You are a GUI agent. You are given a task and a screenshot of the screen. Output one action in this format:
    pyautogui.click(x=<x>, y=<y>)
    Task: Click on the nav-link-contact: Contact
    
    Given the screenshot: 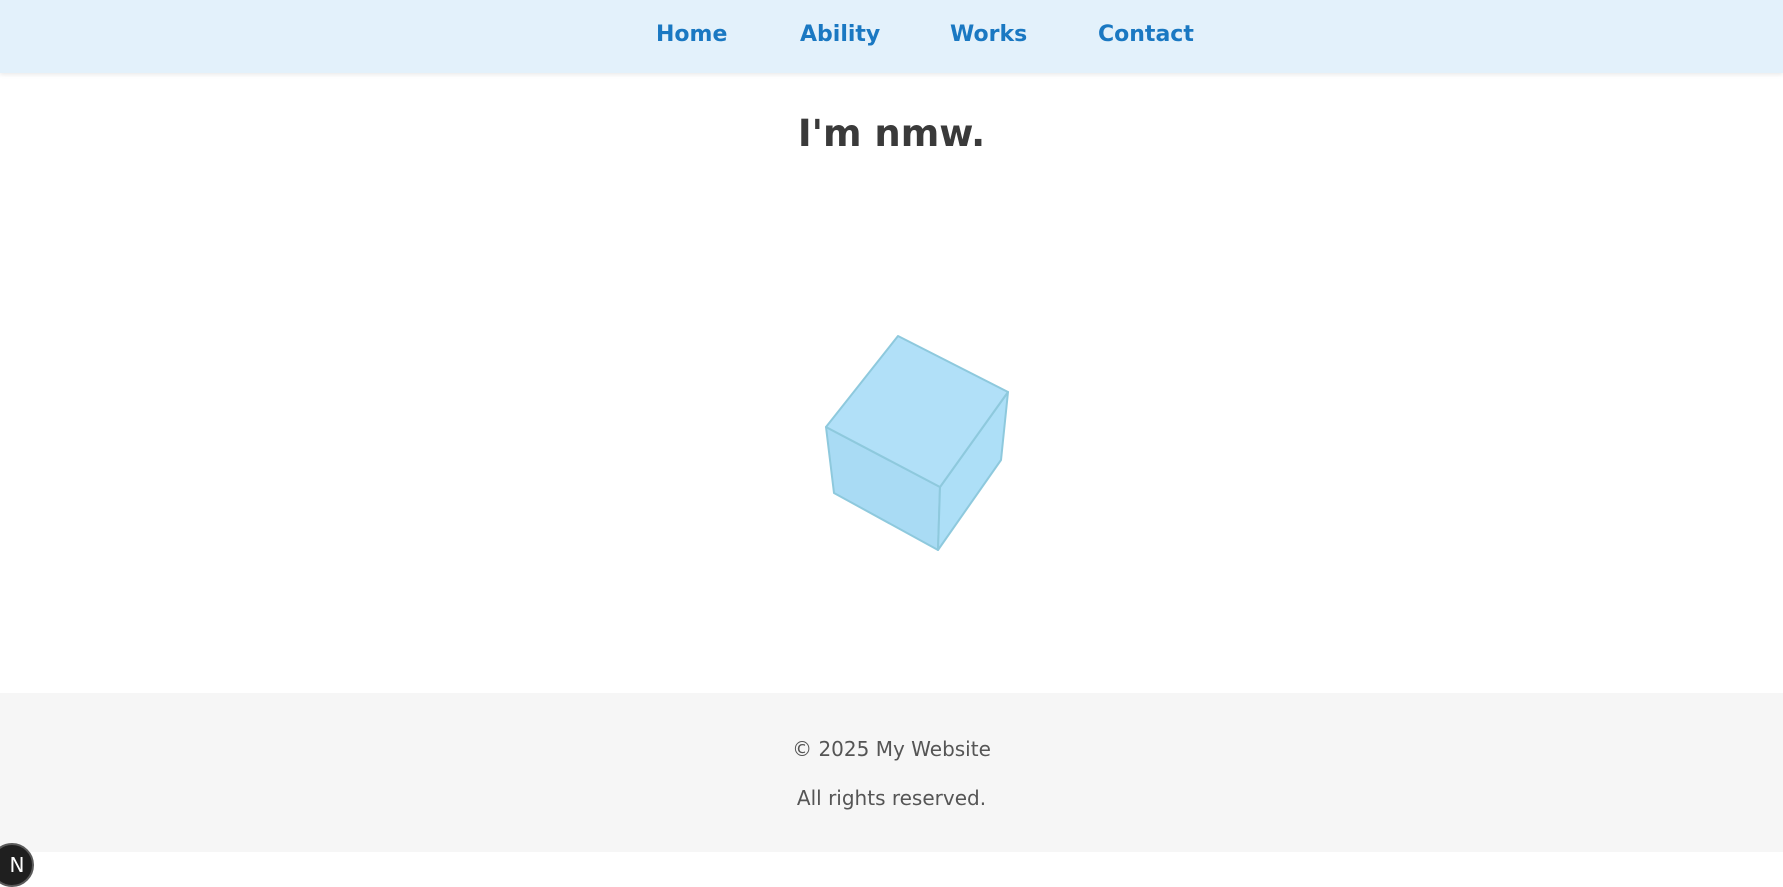 What is the action you would take?
    pyautogui.click(x=1146, y=34)
    